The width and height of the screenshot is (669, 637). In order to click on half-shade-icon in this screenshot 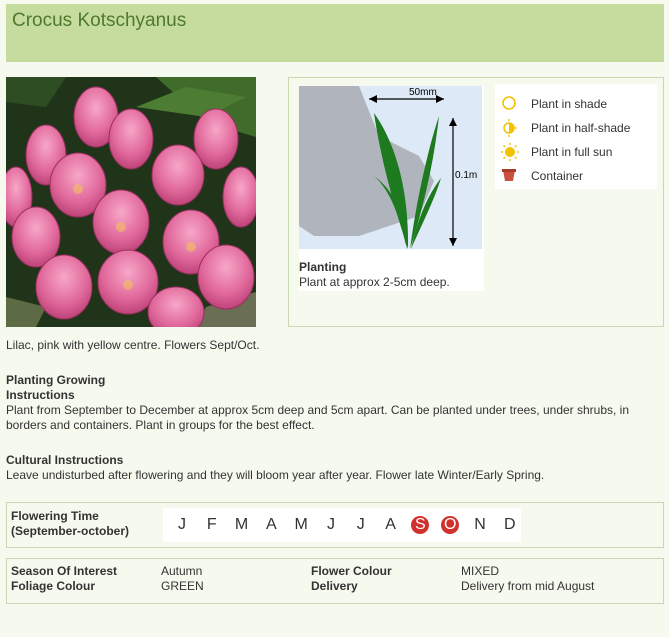, I will do `click(510, 128)`.